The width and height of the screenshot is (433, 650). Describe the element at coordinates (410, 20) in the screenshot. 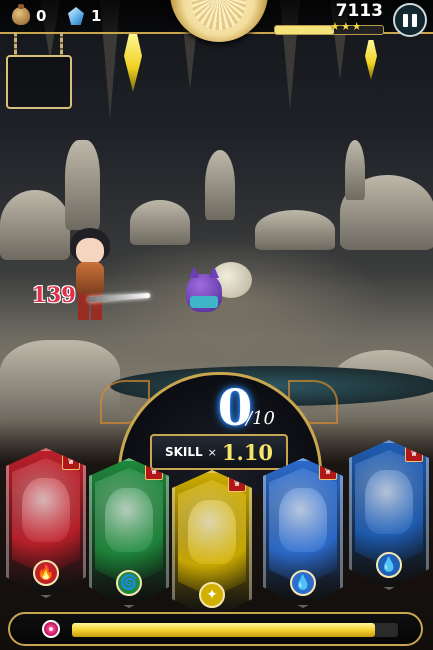

I see `pause-button` at that location.